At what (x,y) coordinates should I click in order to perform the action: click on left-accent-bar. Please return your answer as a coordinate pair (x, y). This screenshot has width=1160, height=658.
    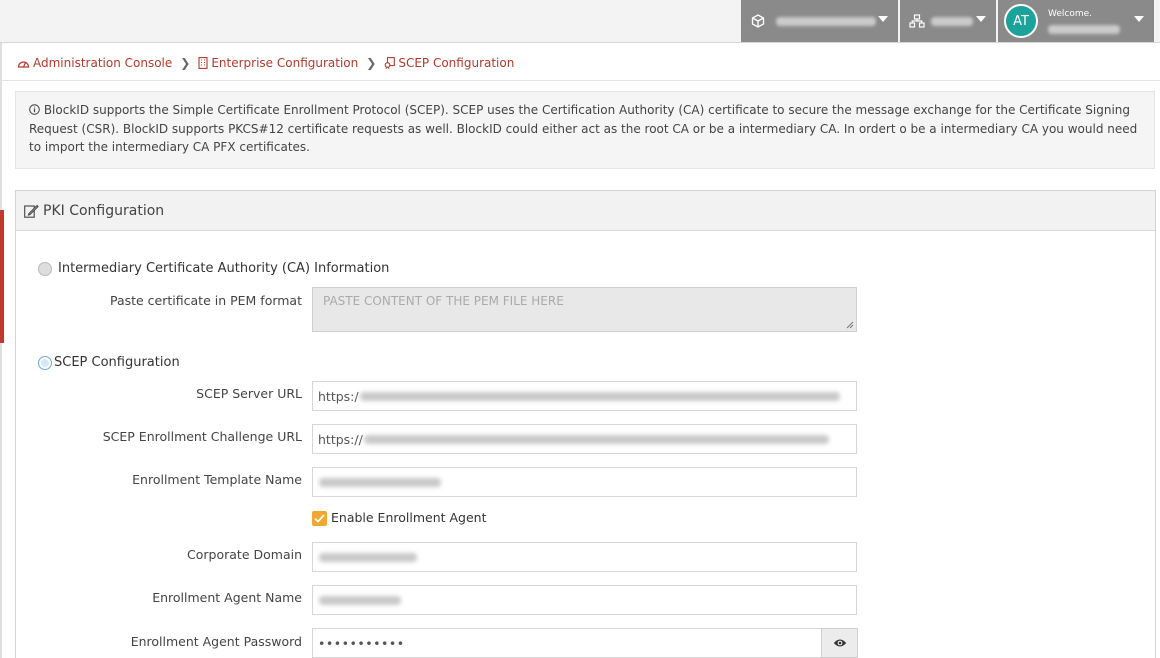
    Looking at the image, I should click on (2, 276).